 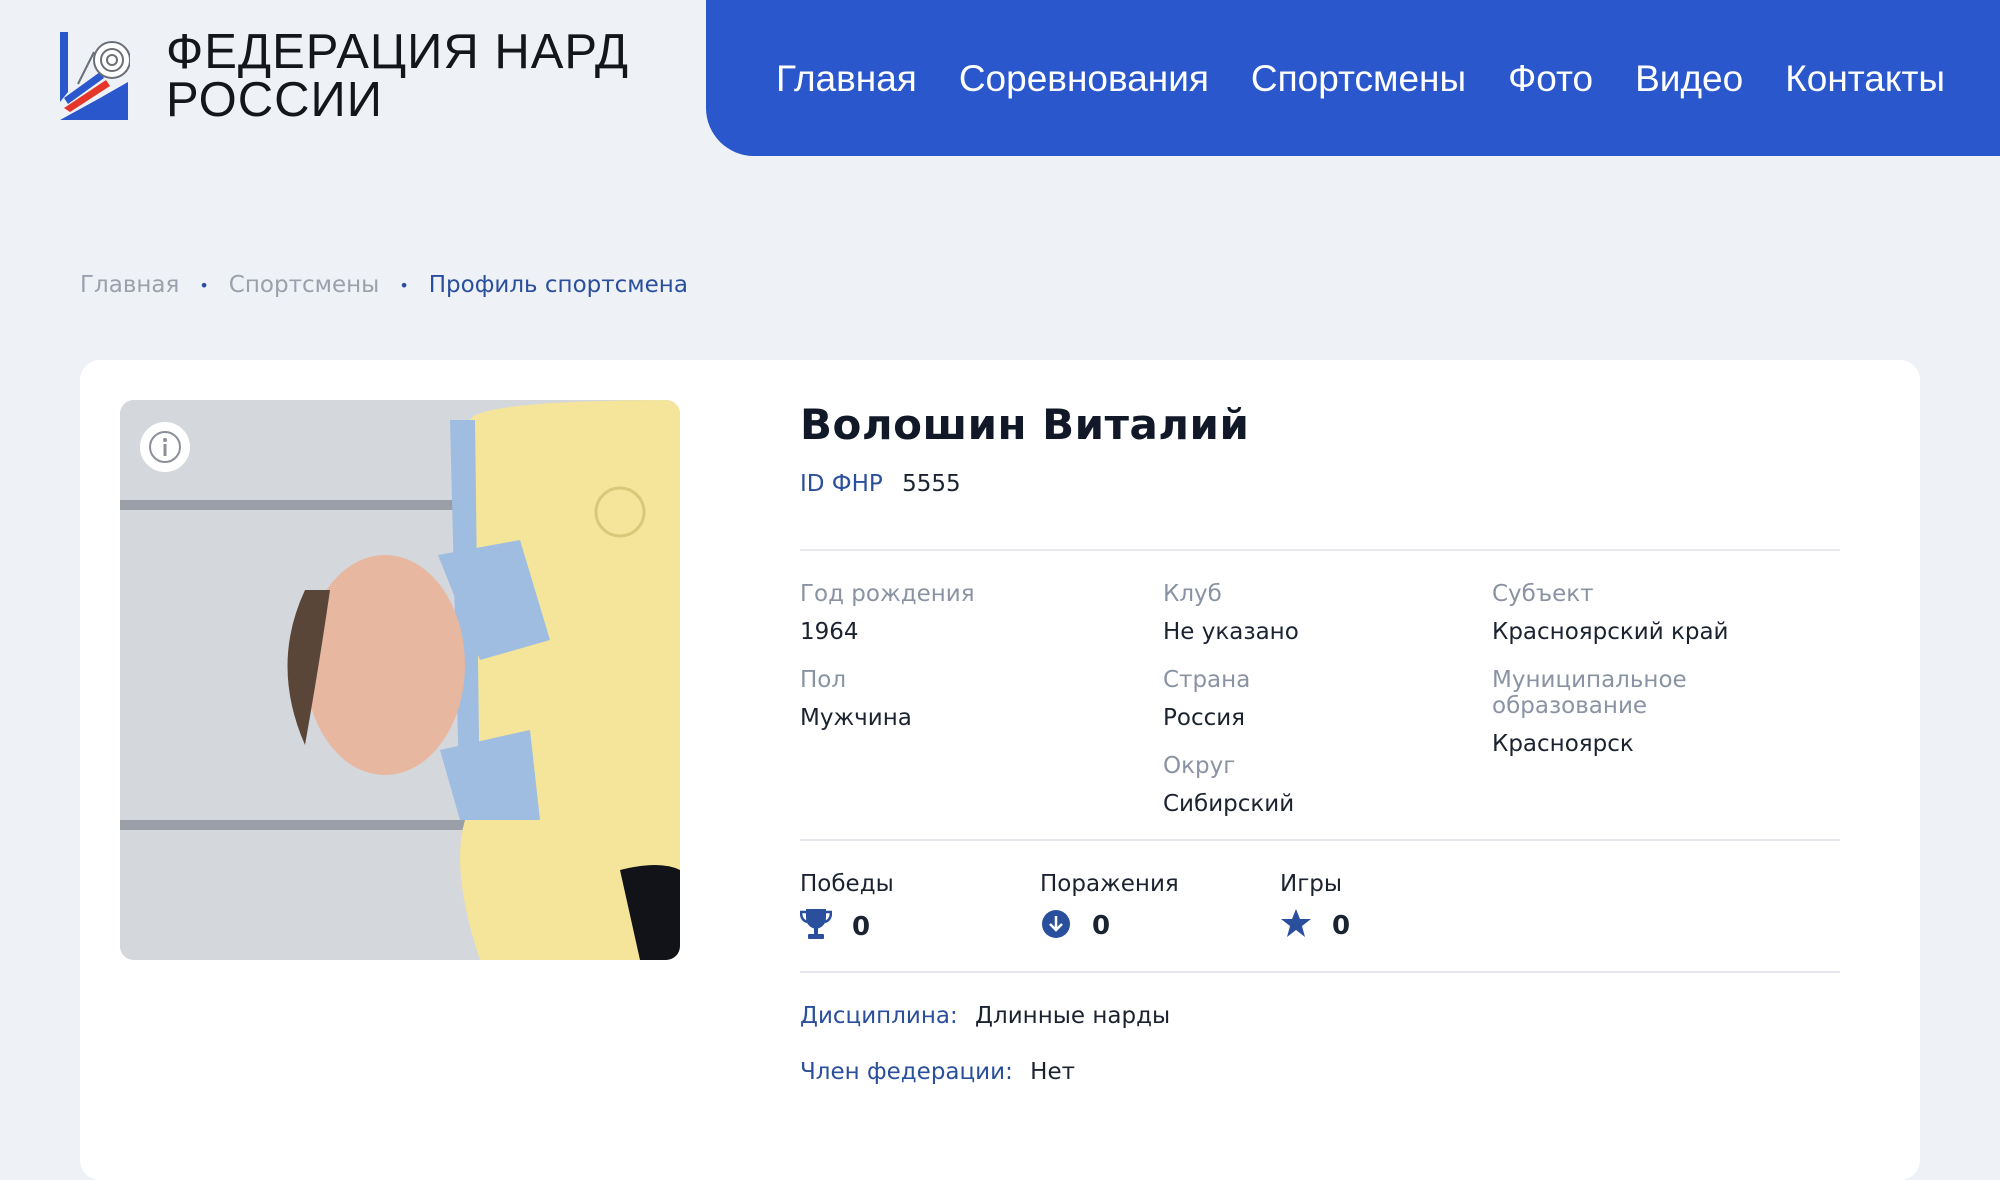 I want to click on member-label: Член федерации:, so click(x=906, y=1072).